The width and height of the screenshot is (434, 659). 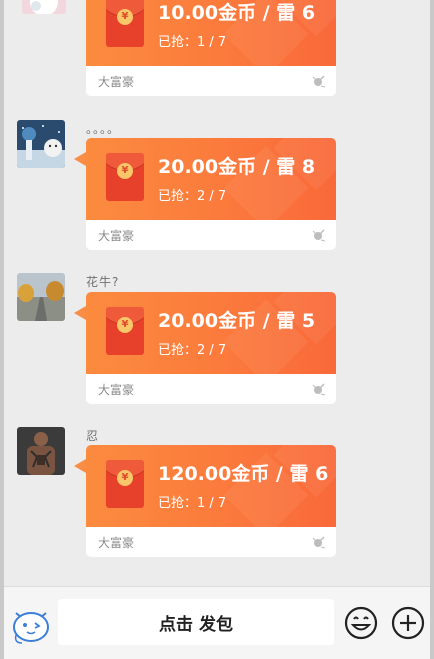 I want to click on sender-name: 花牛?, so click(x=103, y=282).